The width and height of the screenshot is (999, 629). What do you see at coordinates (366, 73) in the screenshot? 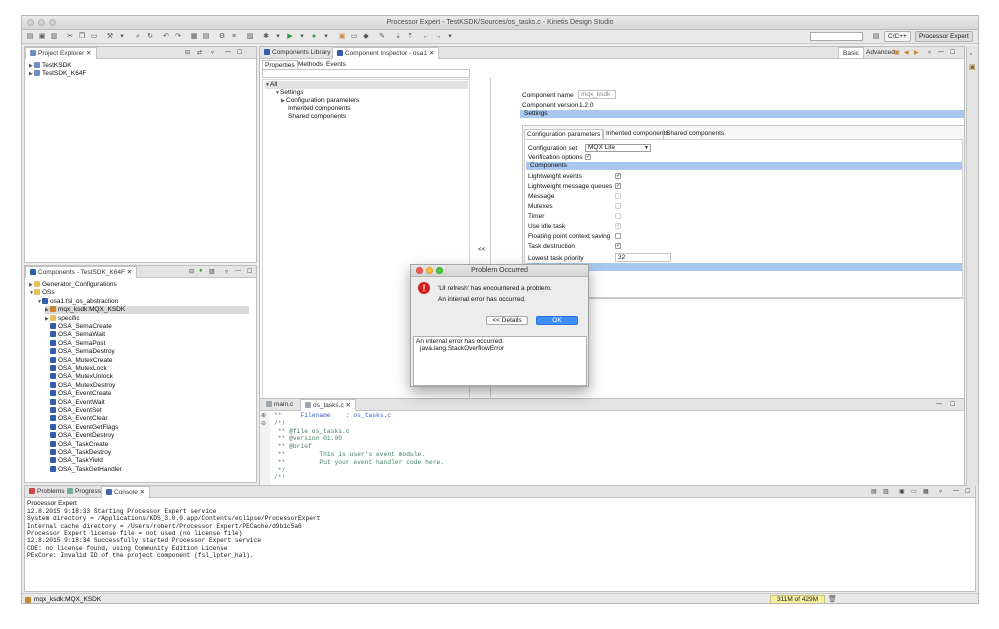
I see `inspector-filter-input` at bounding box center [366, 73].